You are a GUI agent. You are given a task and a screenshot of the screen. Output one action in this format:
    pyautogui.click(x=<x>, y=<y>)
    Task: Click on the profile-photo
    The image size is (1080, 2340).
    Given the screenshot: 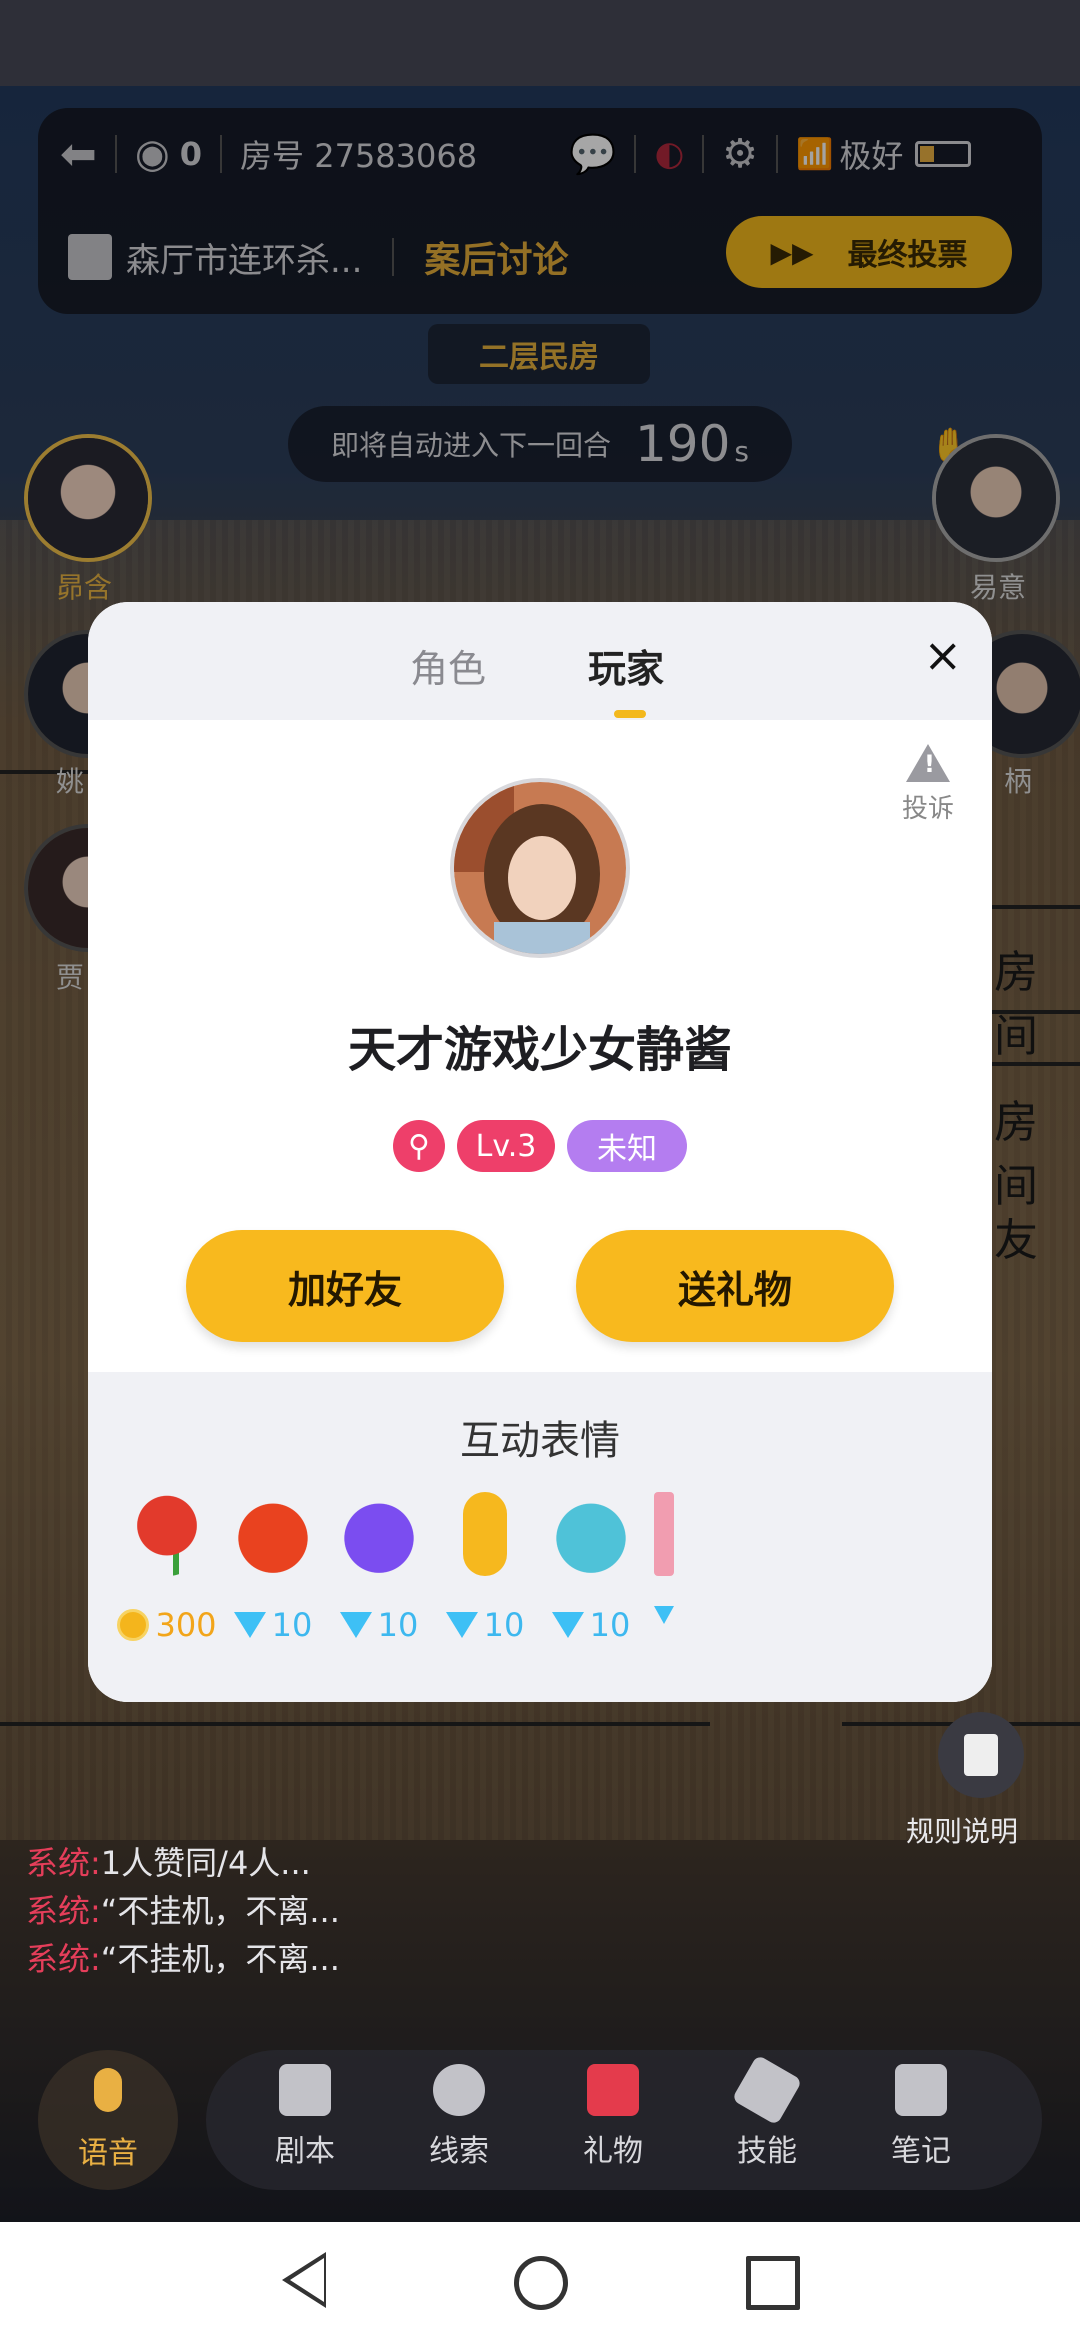 What is the action you would take?
    pyautogui.click(x=540, y=868)
    